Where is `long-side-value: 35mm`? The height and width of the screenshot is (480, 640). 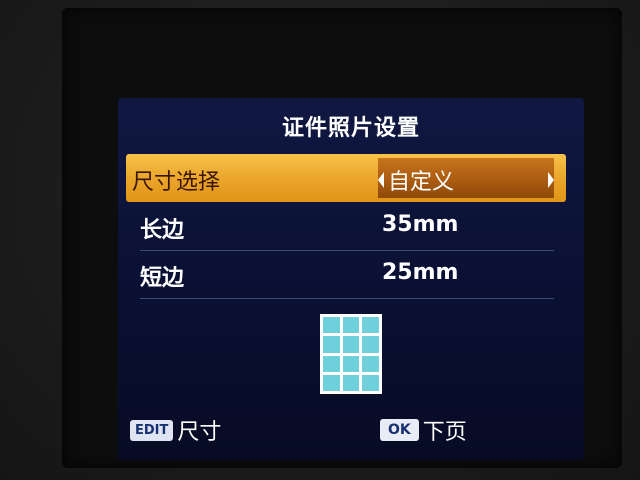 long-side-value: 35mm is located at coordinates (420, 224).